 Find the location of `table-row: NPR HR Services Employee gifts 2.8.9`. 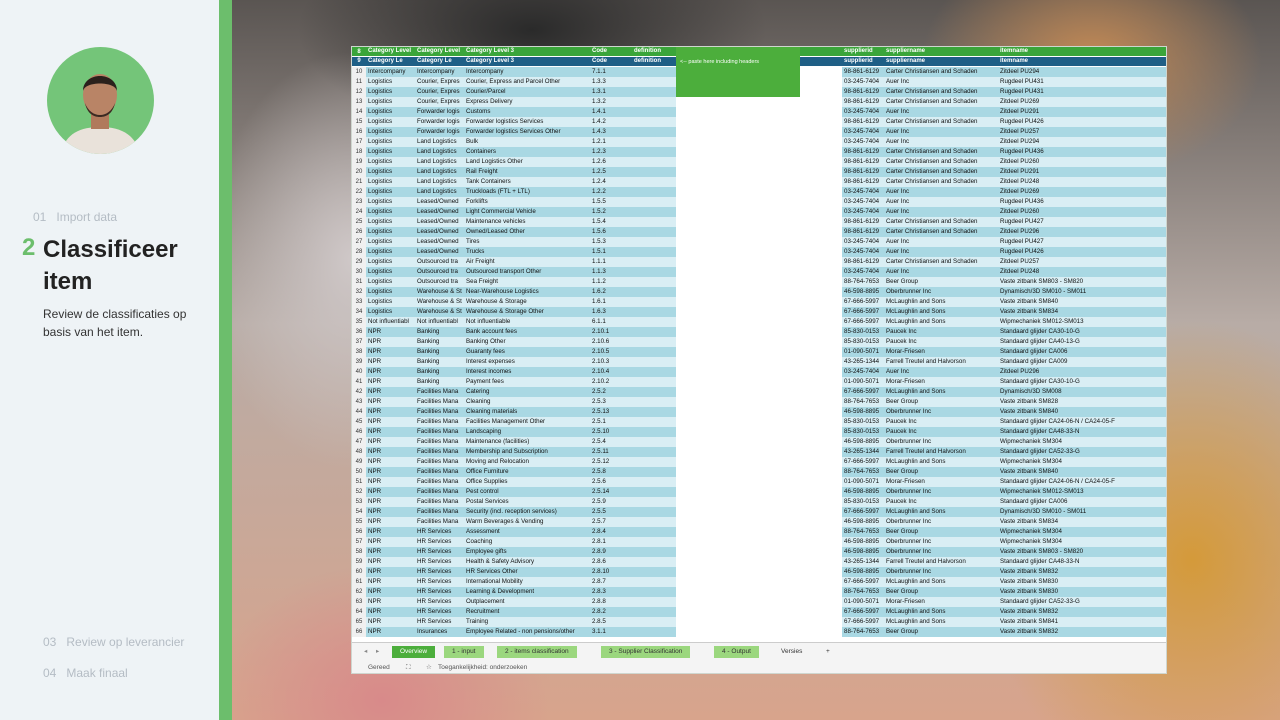

table-row: NPR HR Services Employee gifts 2.8.9 is located at coordinates (521, 552).